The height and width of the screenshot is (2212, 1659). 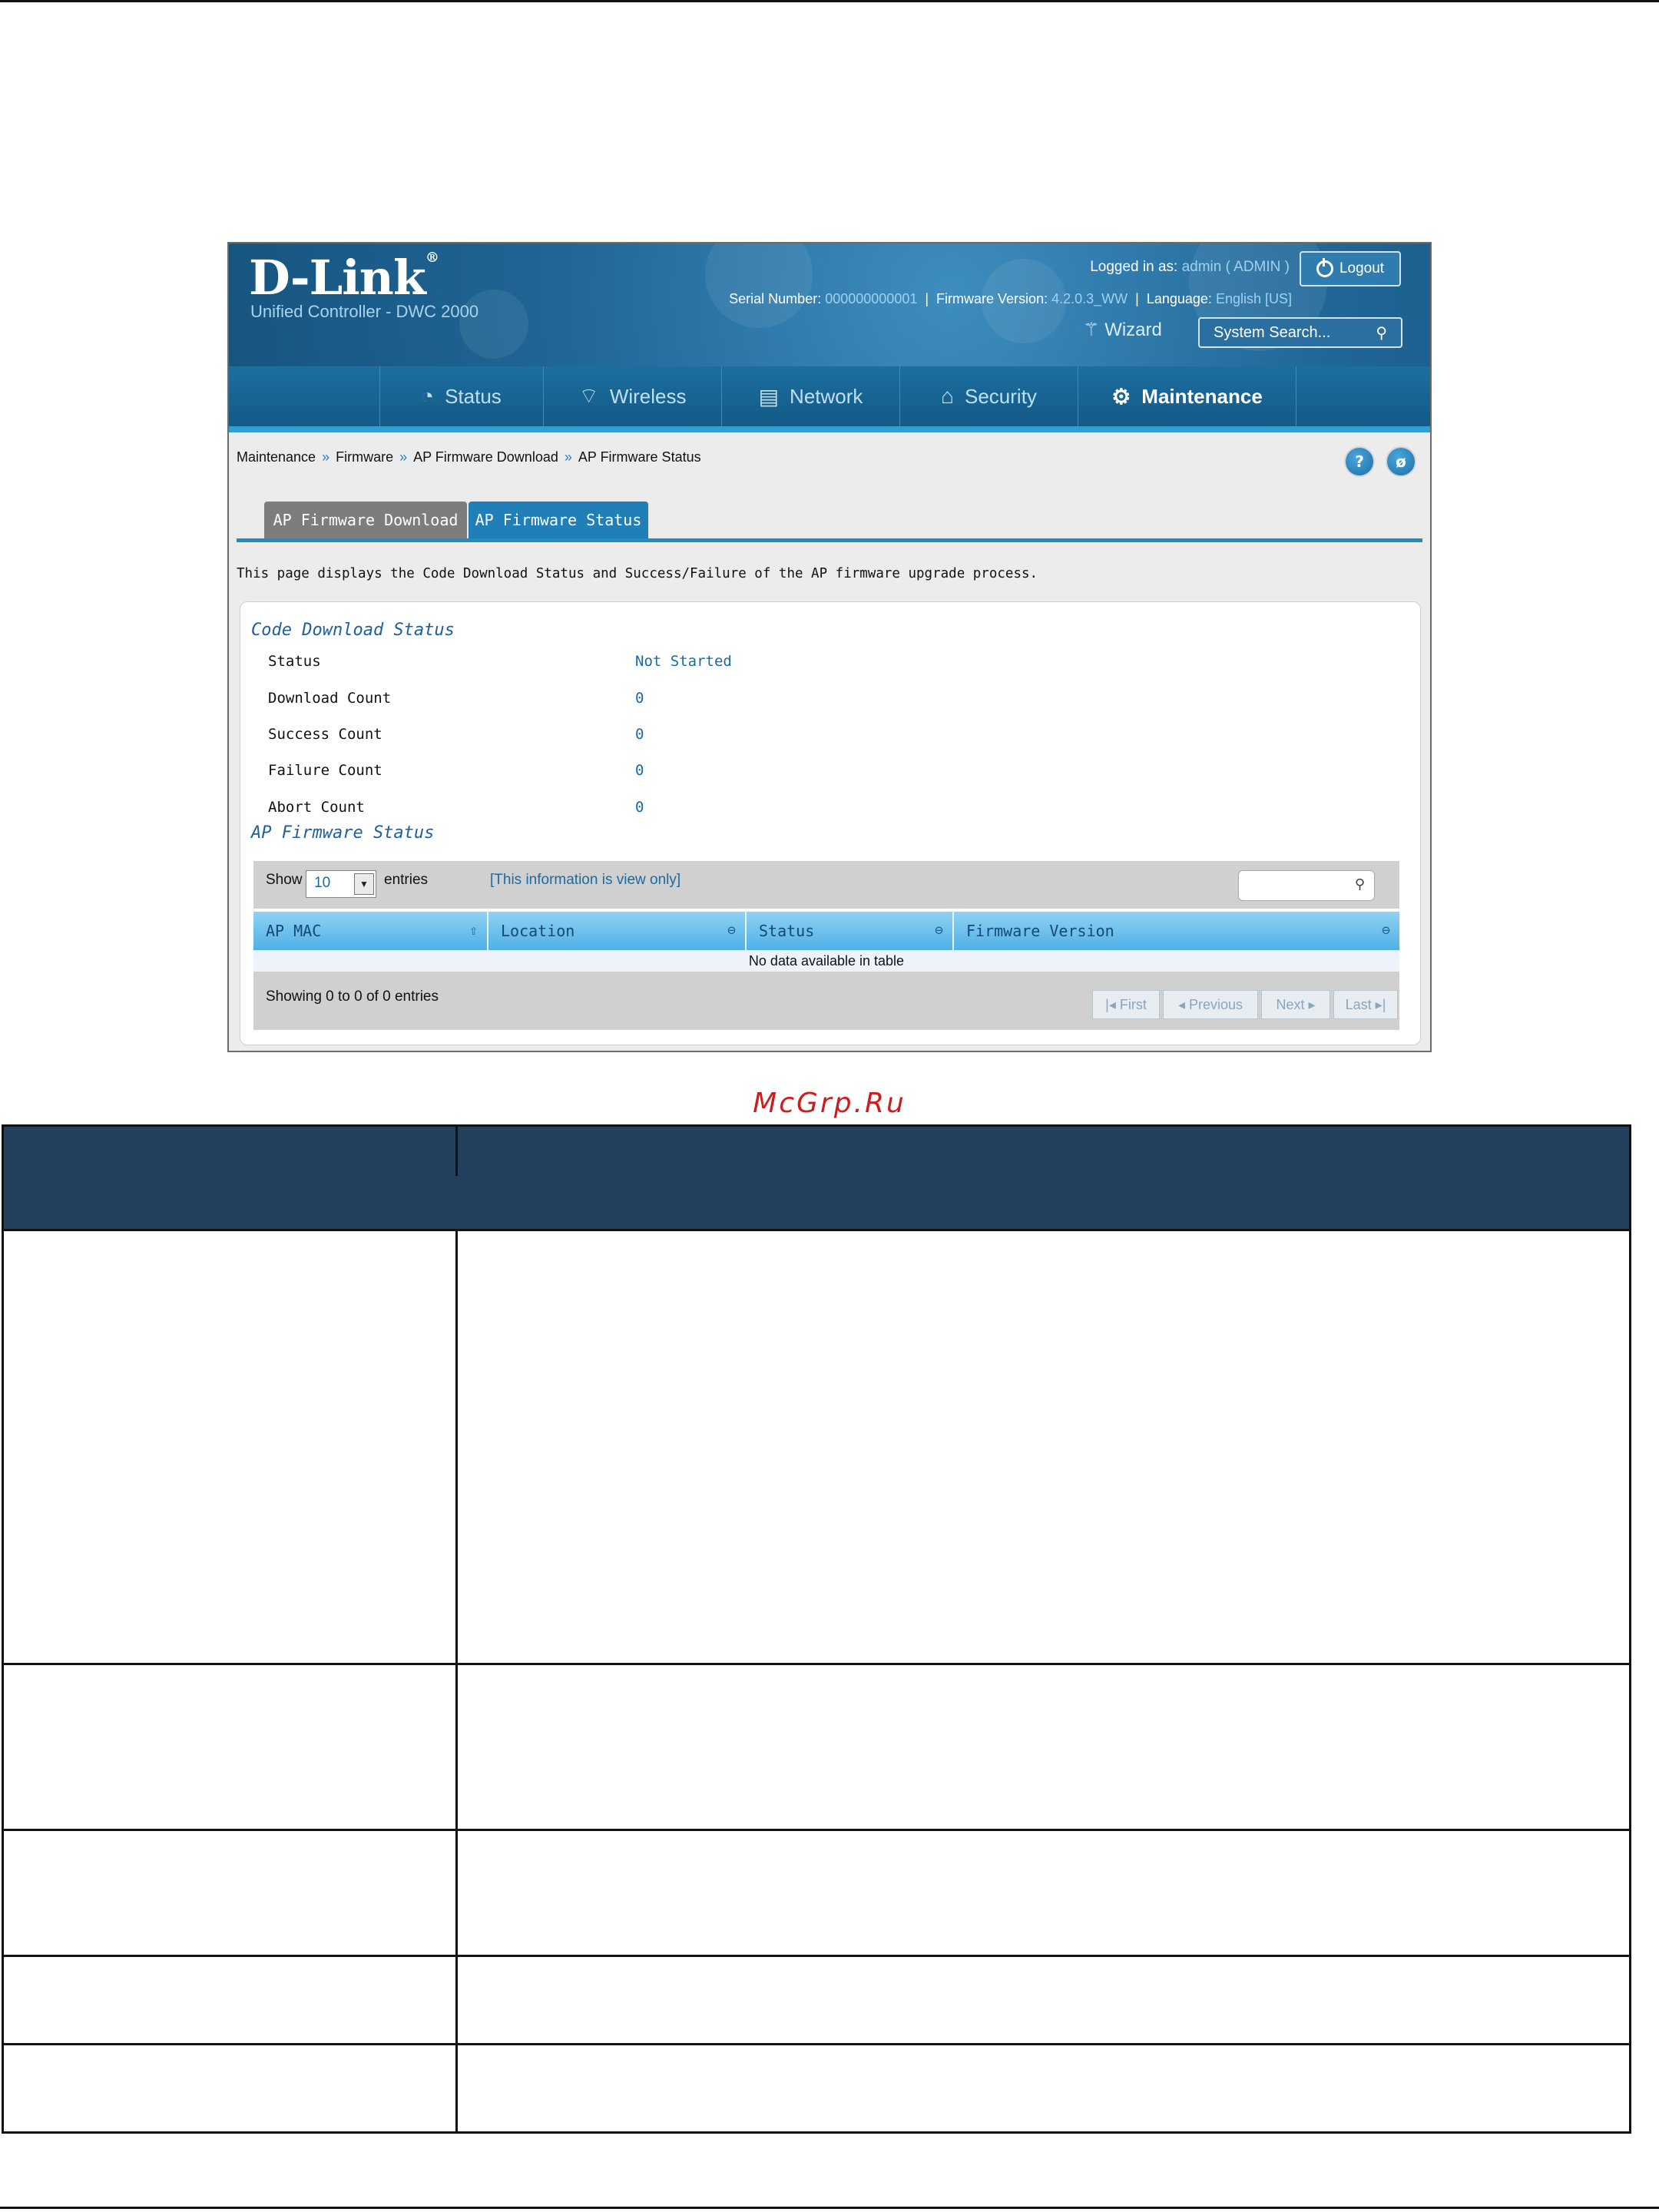 What do you see at coordinates (633, 396) in the screenshot?
I see `nav-wireless: ⌔ Wireless` at bounding box center [633, 396].